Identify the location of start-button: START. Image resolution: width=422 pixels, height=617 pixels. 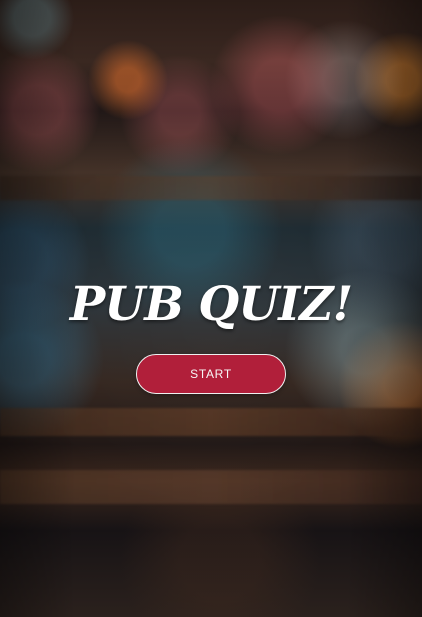
(211, 374).